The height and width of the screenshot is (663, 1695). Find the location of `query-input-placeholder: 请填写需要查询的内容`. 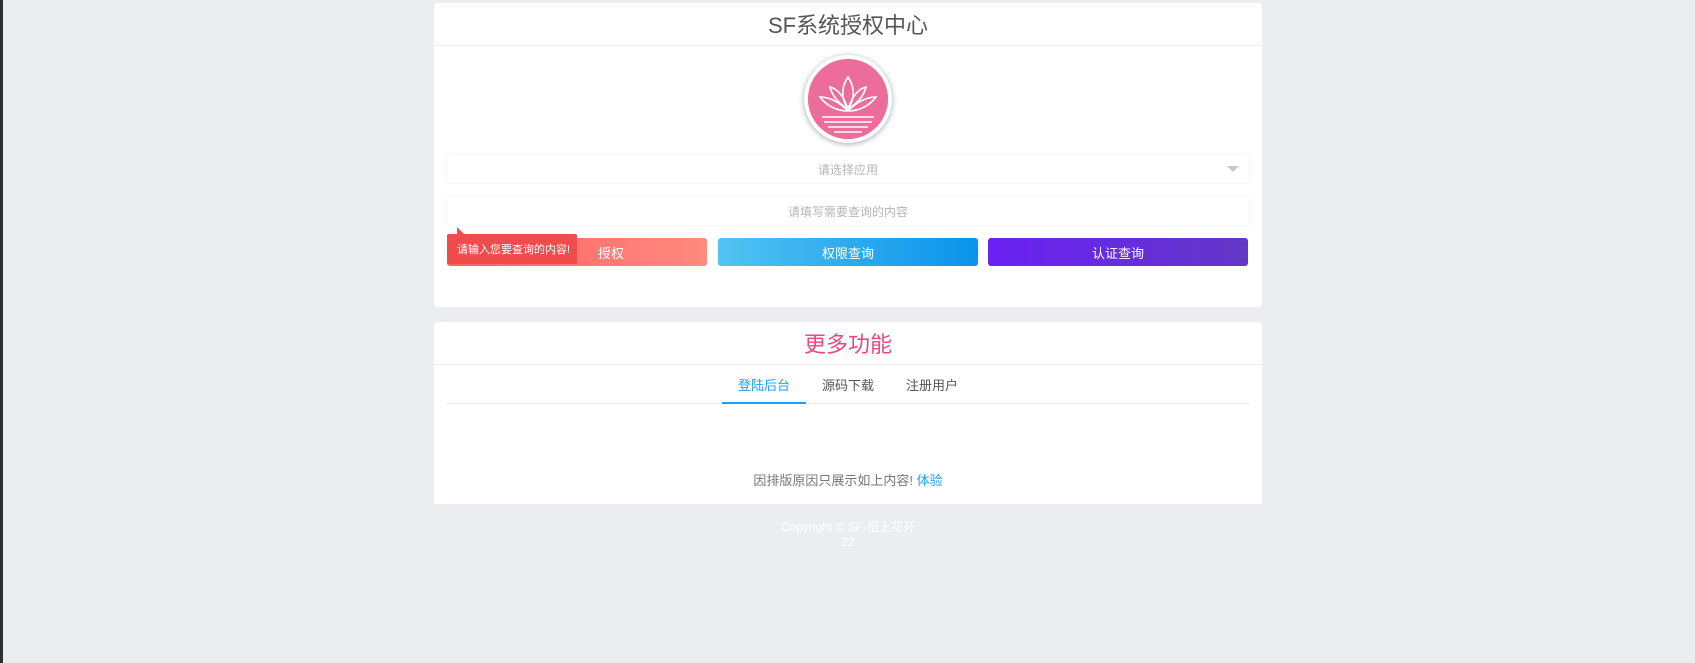

query-input-placeholder: 请填写需要查询的内容 is located at coordinates (847, 211).